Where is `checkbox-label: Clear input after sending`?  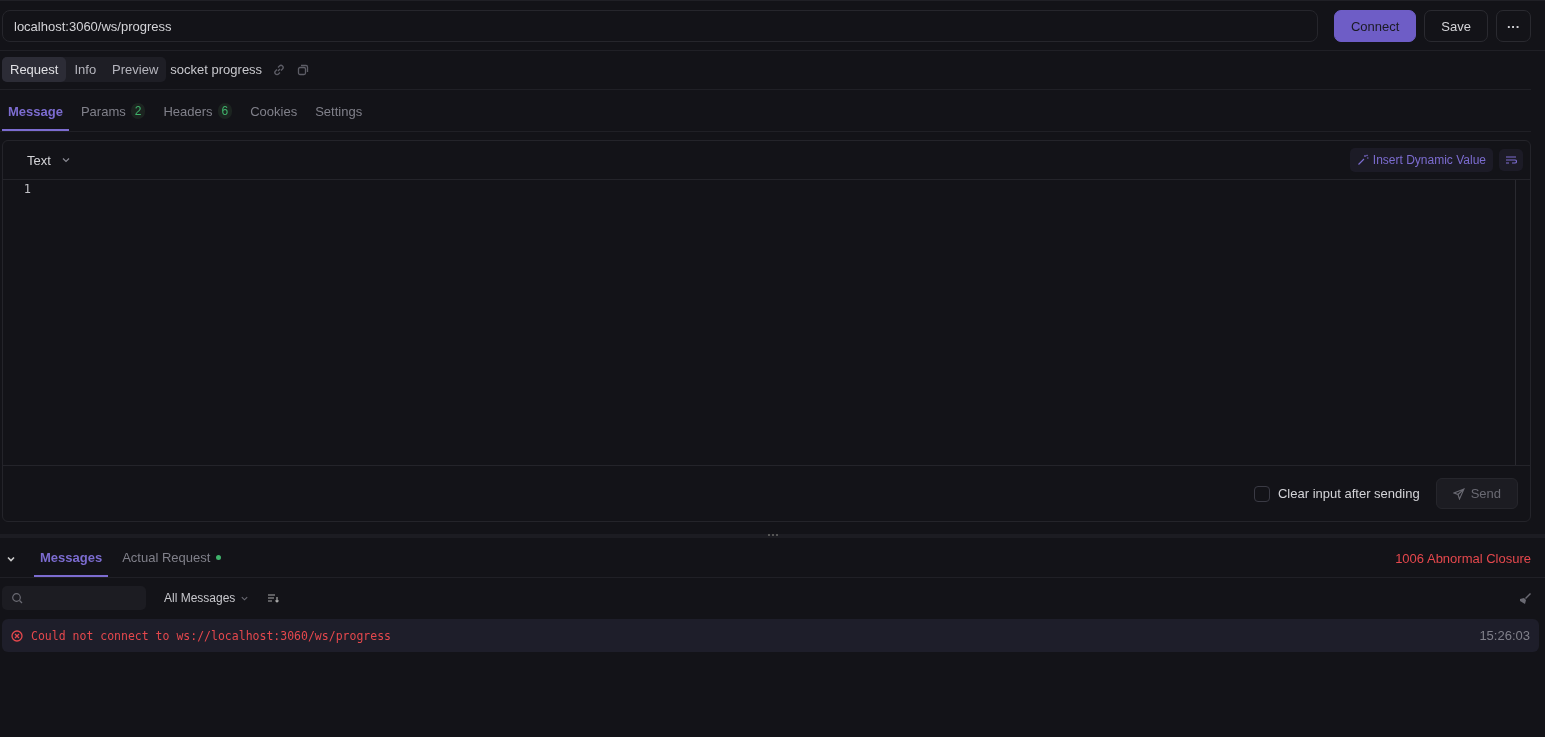
checkbox-label: Clear input after sending is located at coordinates (1348, 493).